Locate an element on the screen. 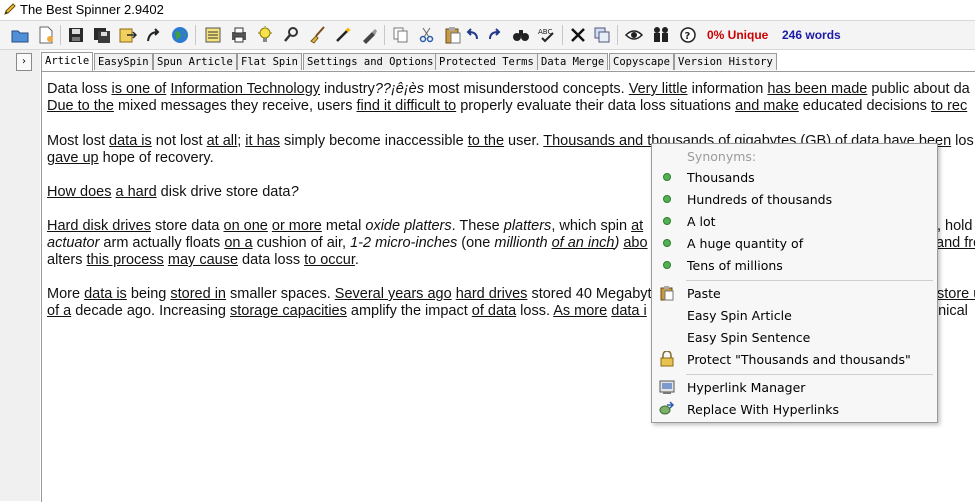 This screenshot has width=975, height=502. tab-copyscape: Copyscape is located at coordinates (641, 61).